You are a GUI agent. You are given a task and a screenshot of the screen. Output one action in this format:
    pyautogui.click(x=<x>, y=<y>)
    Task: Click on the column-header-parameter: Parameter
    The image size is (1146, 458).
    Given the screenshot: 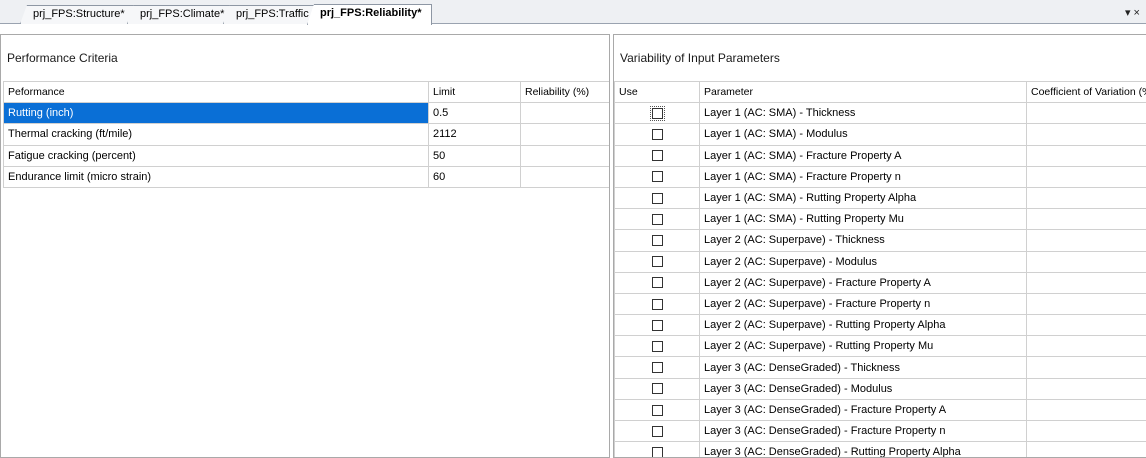 What is the action you would take?
    pyautogui.click(x=863, y=92)
    